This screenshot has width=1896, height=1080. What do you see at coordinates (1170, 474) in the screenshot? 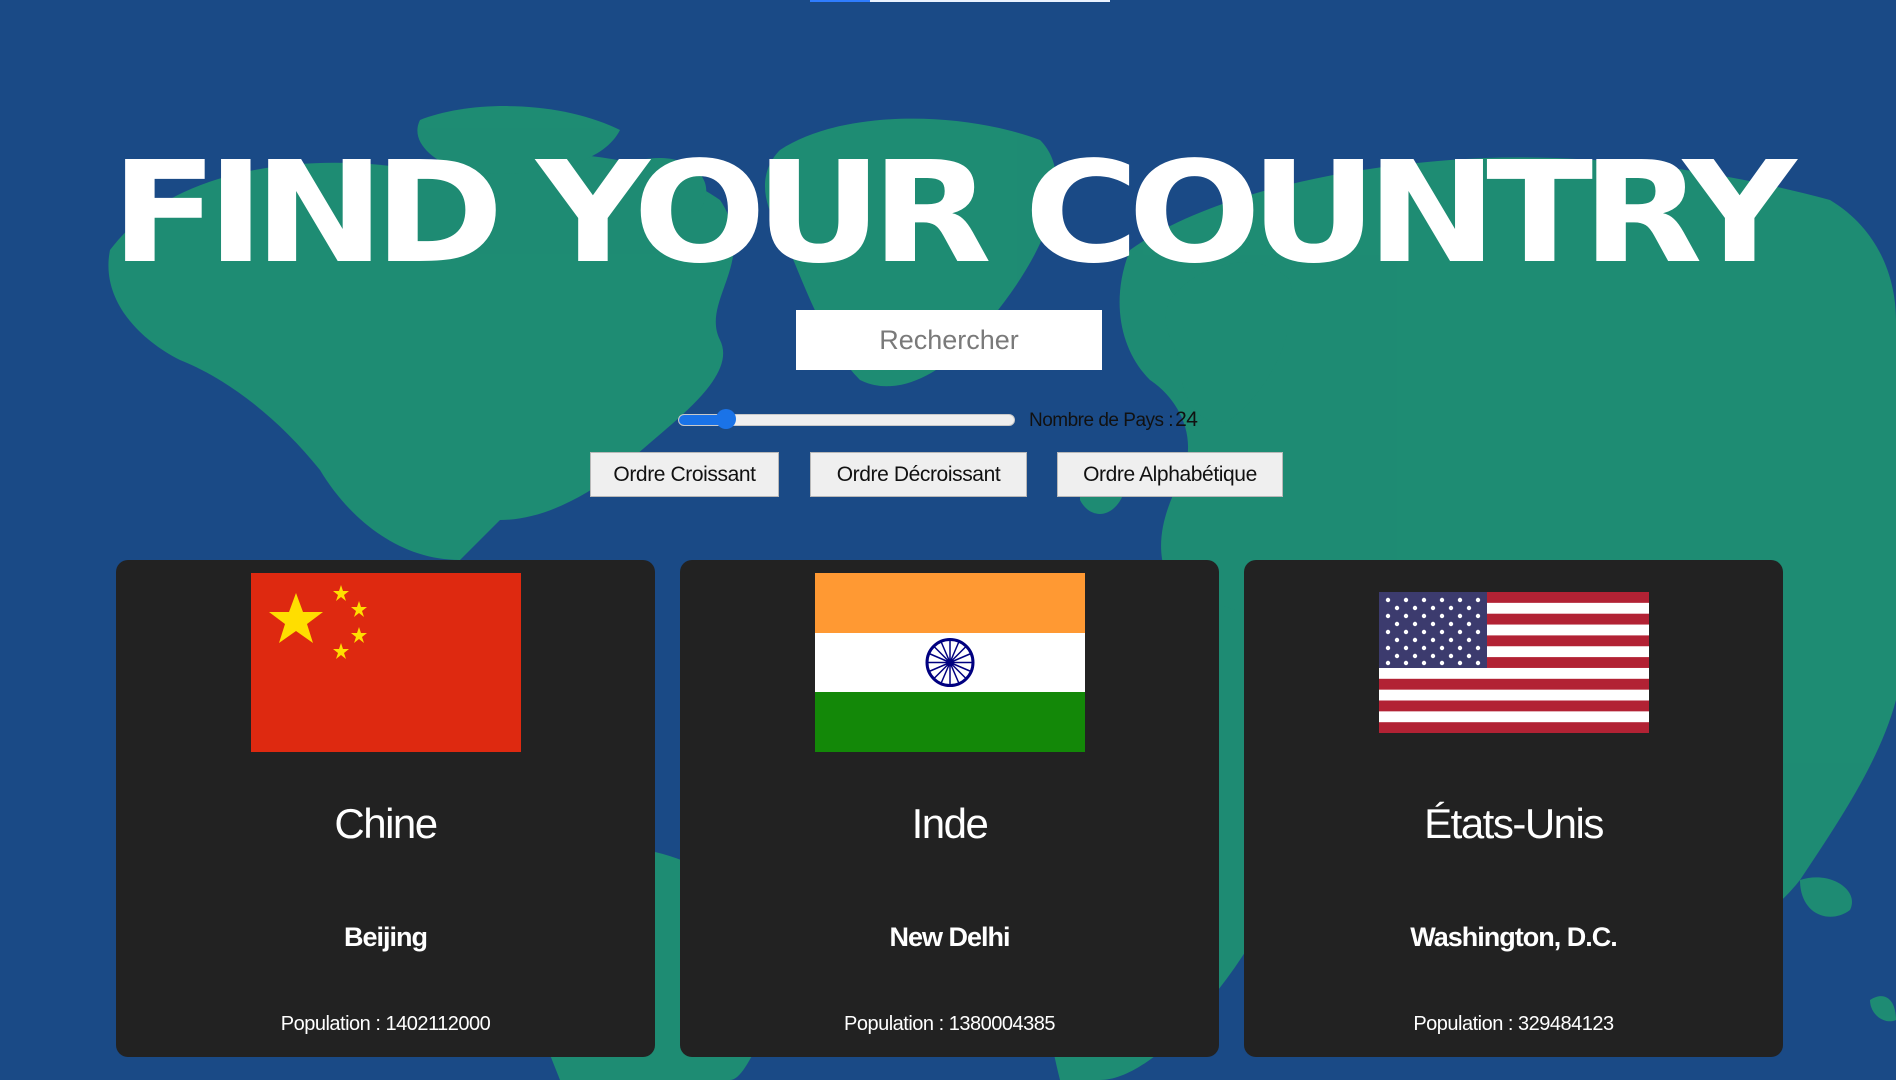
I see `sort-alphabetical-button: Ordre Alphabétique` at bounding box center [1170, 474].